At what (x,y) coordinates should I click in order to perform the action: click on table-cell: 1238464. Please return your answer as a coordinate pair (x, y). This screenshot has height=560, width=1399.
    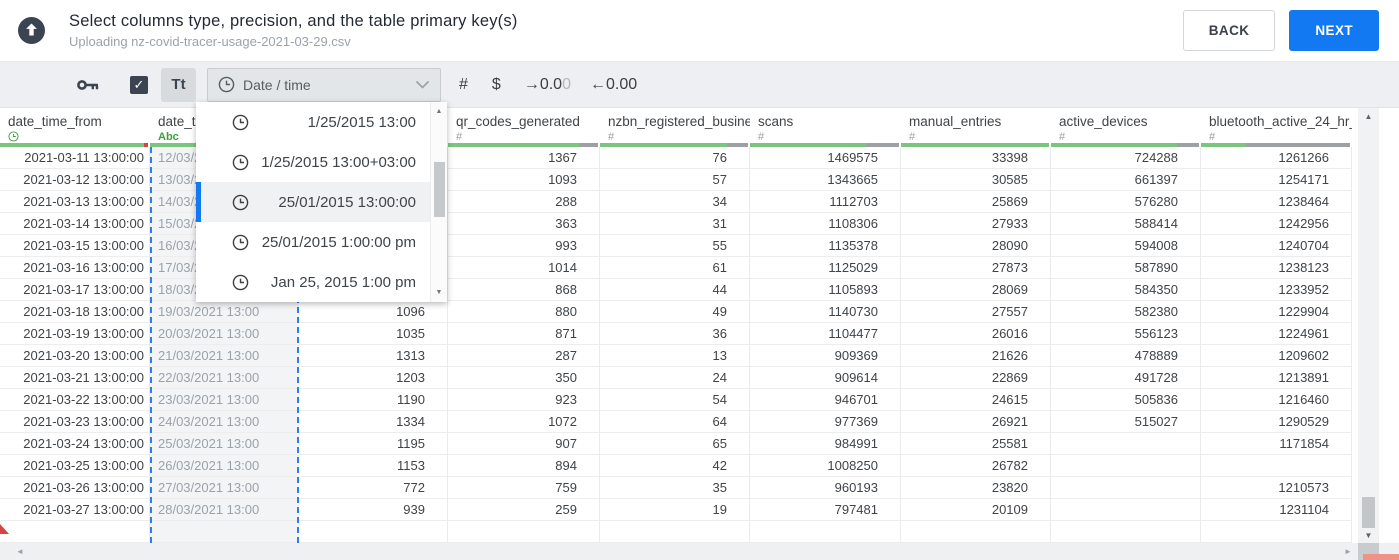
    Looking at the image, I should click on (1276, 202).